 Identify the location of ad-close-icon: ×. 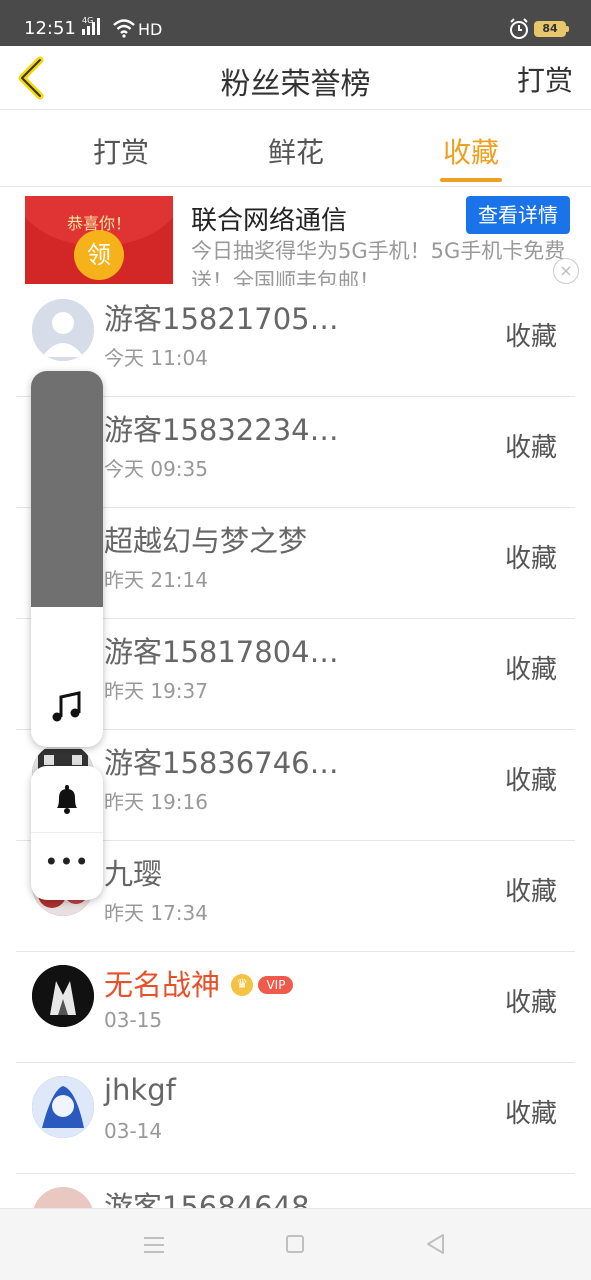
(566, 271).